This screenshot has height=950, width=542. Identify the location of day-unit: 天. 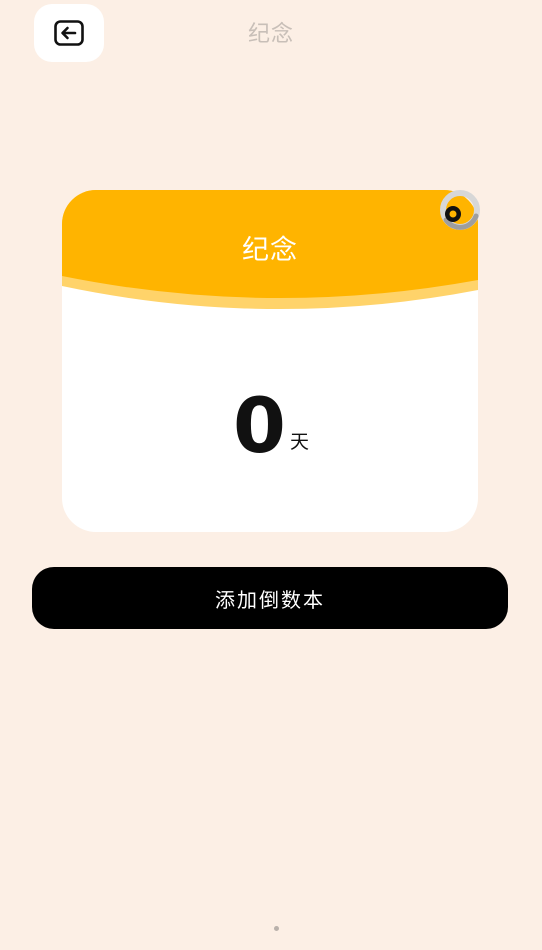
(299, 442).